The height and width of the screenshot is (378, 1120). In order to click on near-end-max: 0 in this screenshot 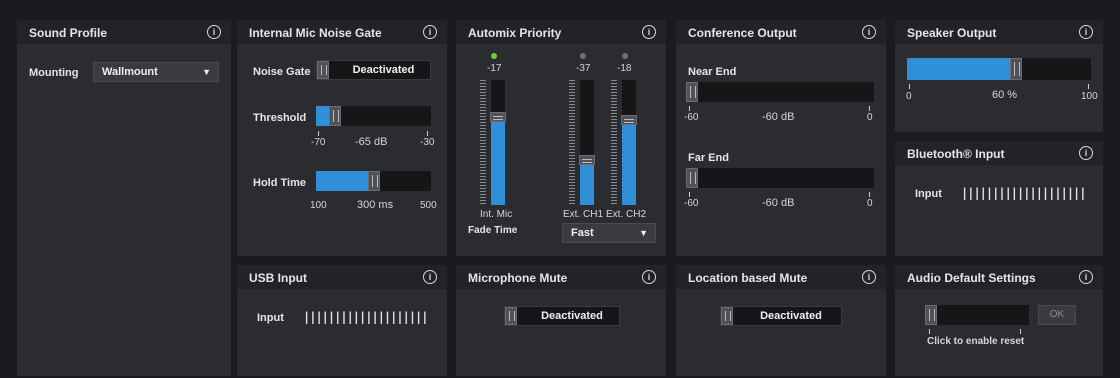, I will do `click(870, 117)`.